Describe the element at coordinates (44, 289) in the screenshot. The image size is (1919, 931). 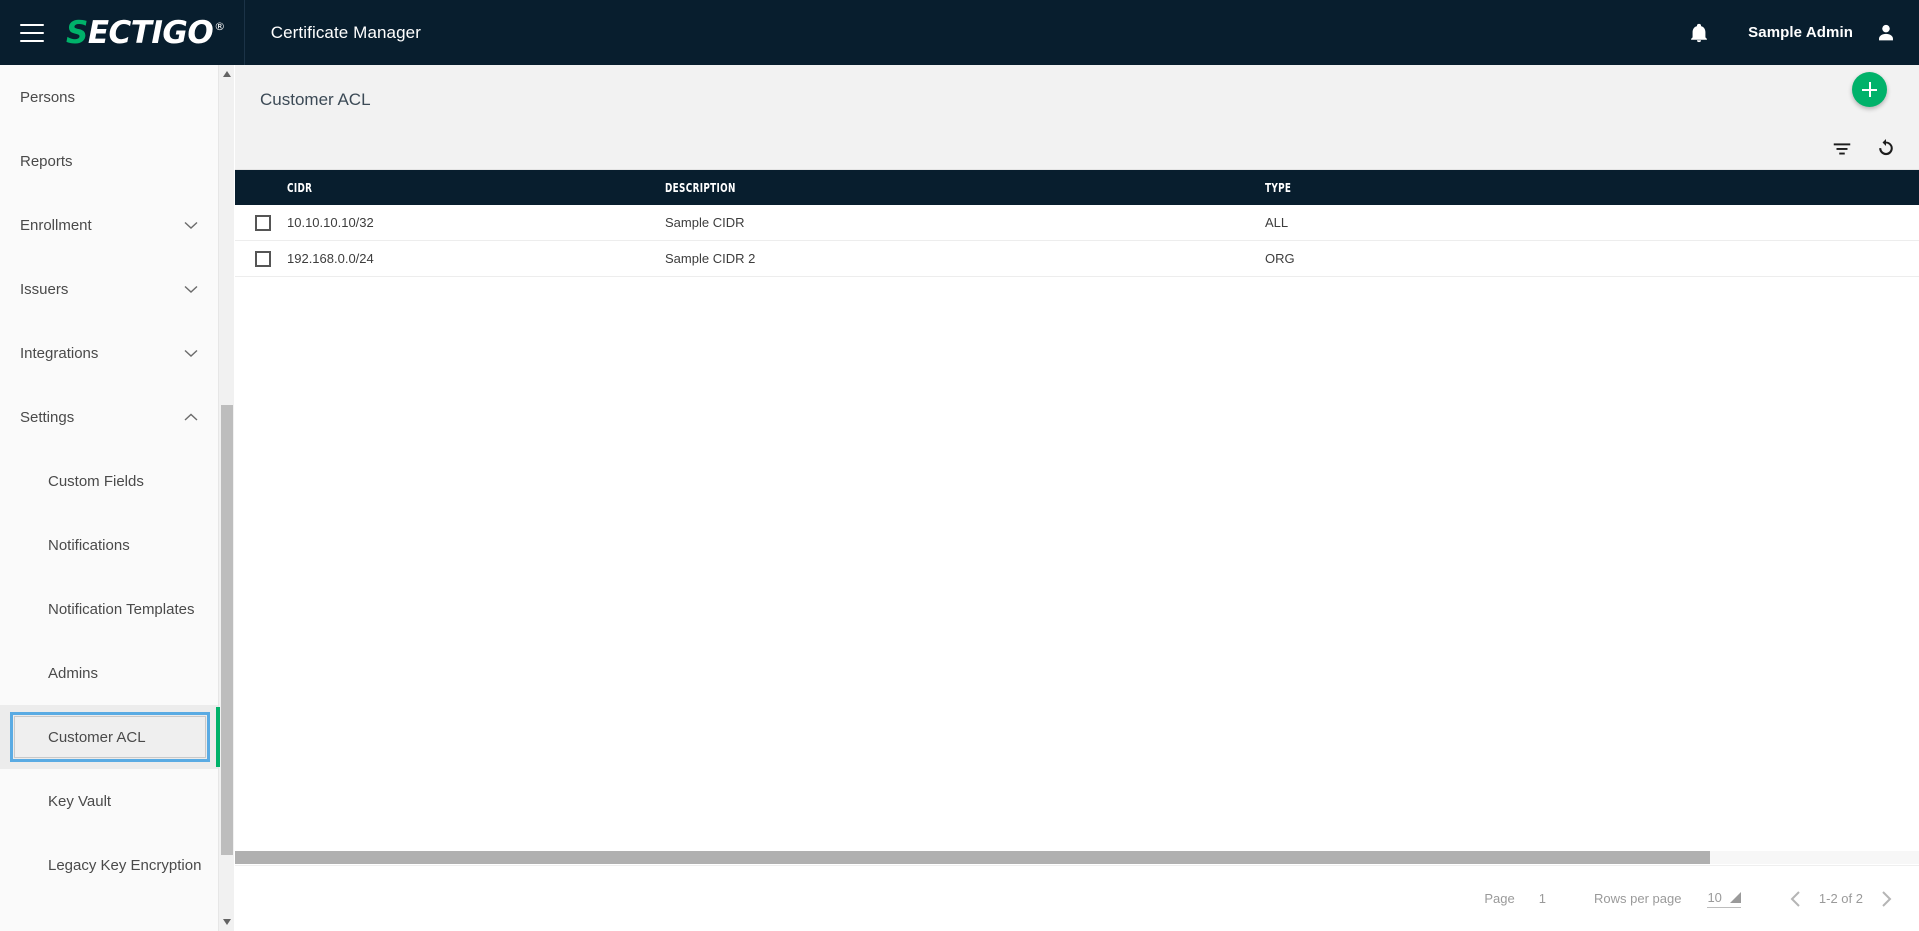
I see `sidebar-item-label: Issuers` at that location.